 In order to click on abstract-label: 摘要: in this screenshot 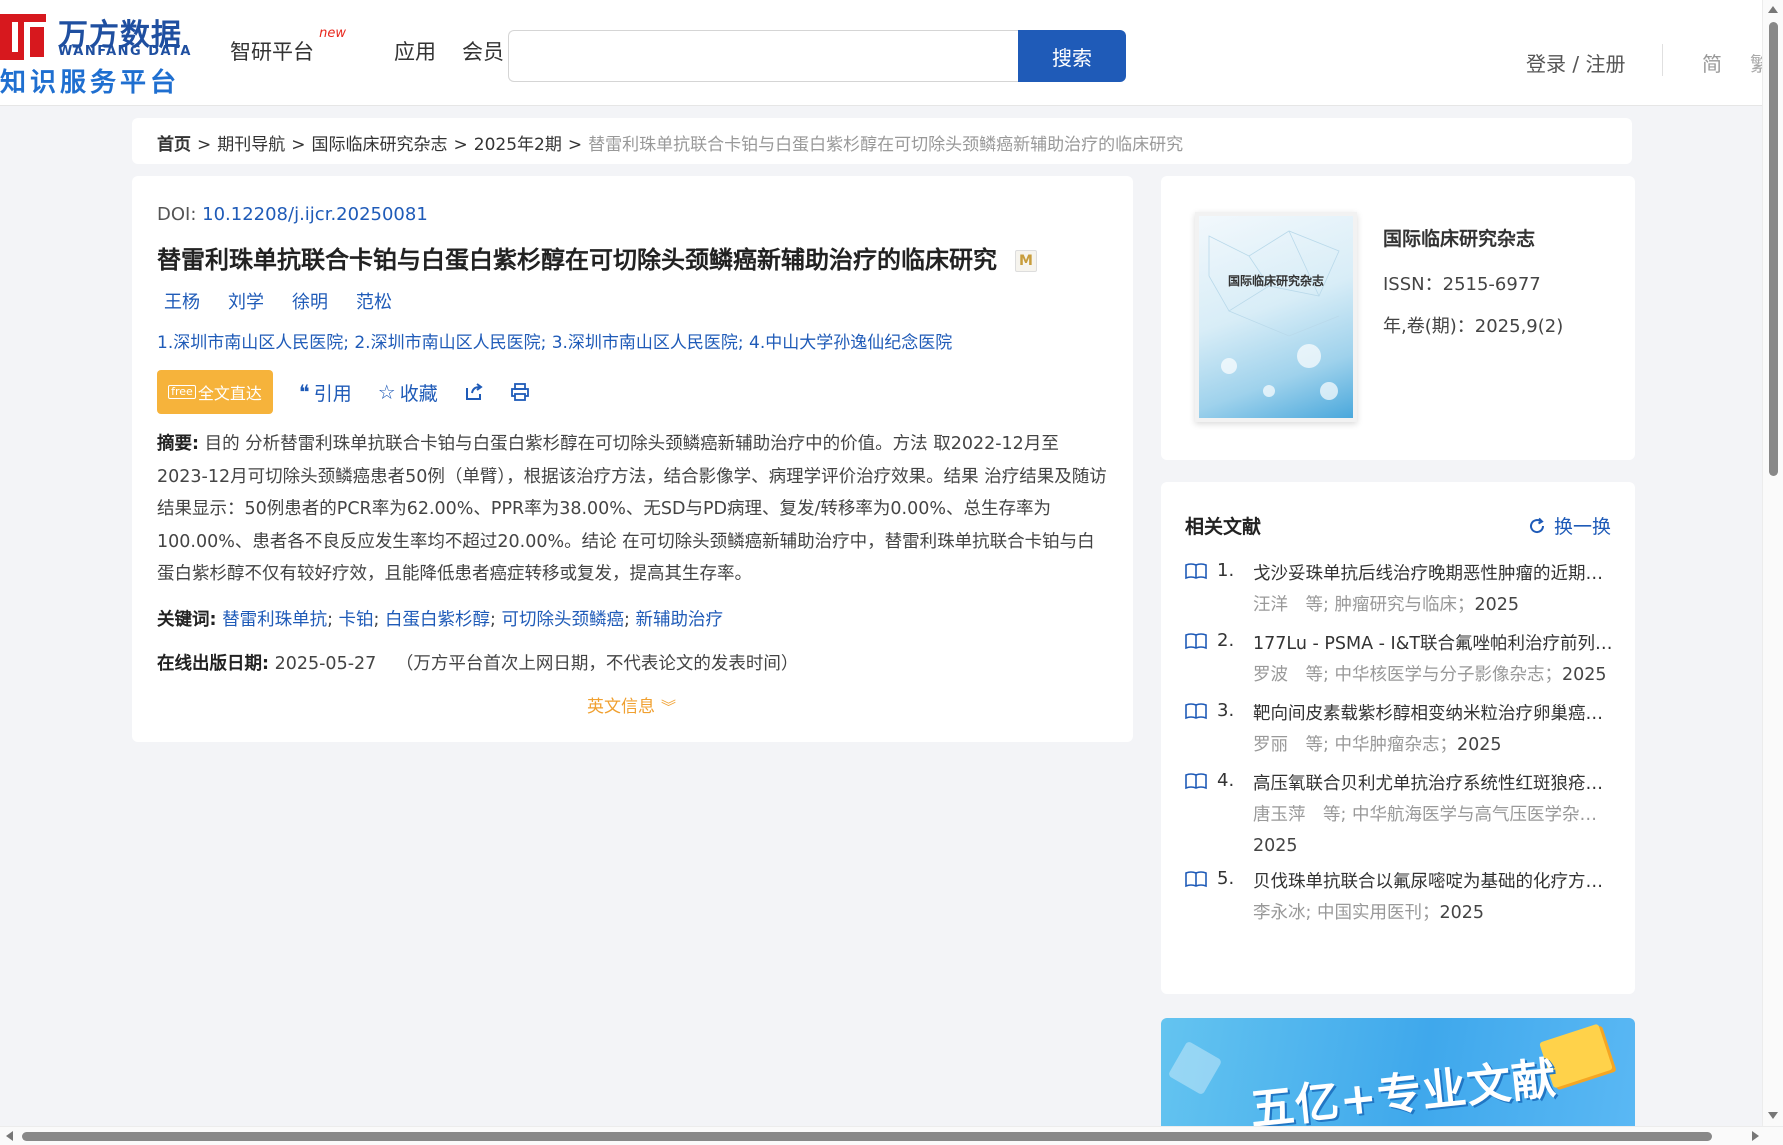, I will do `click(178, 444)`.